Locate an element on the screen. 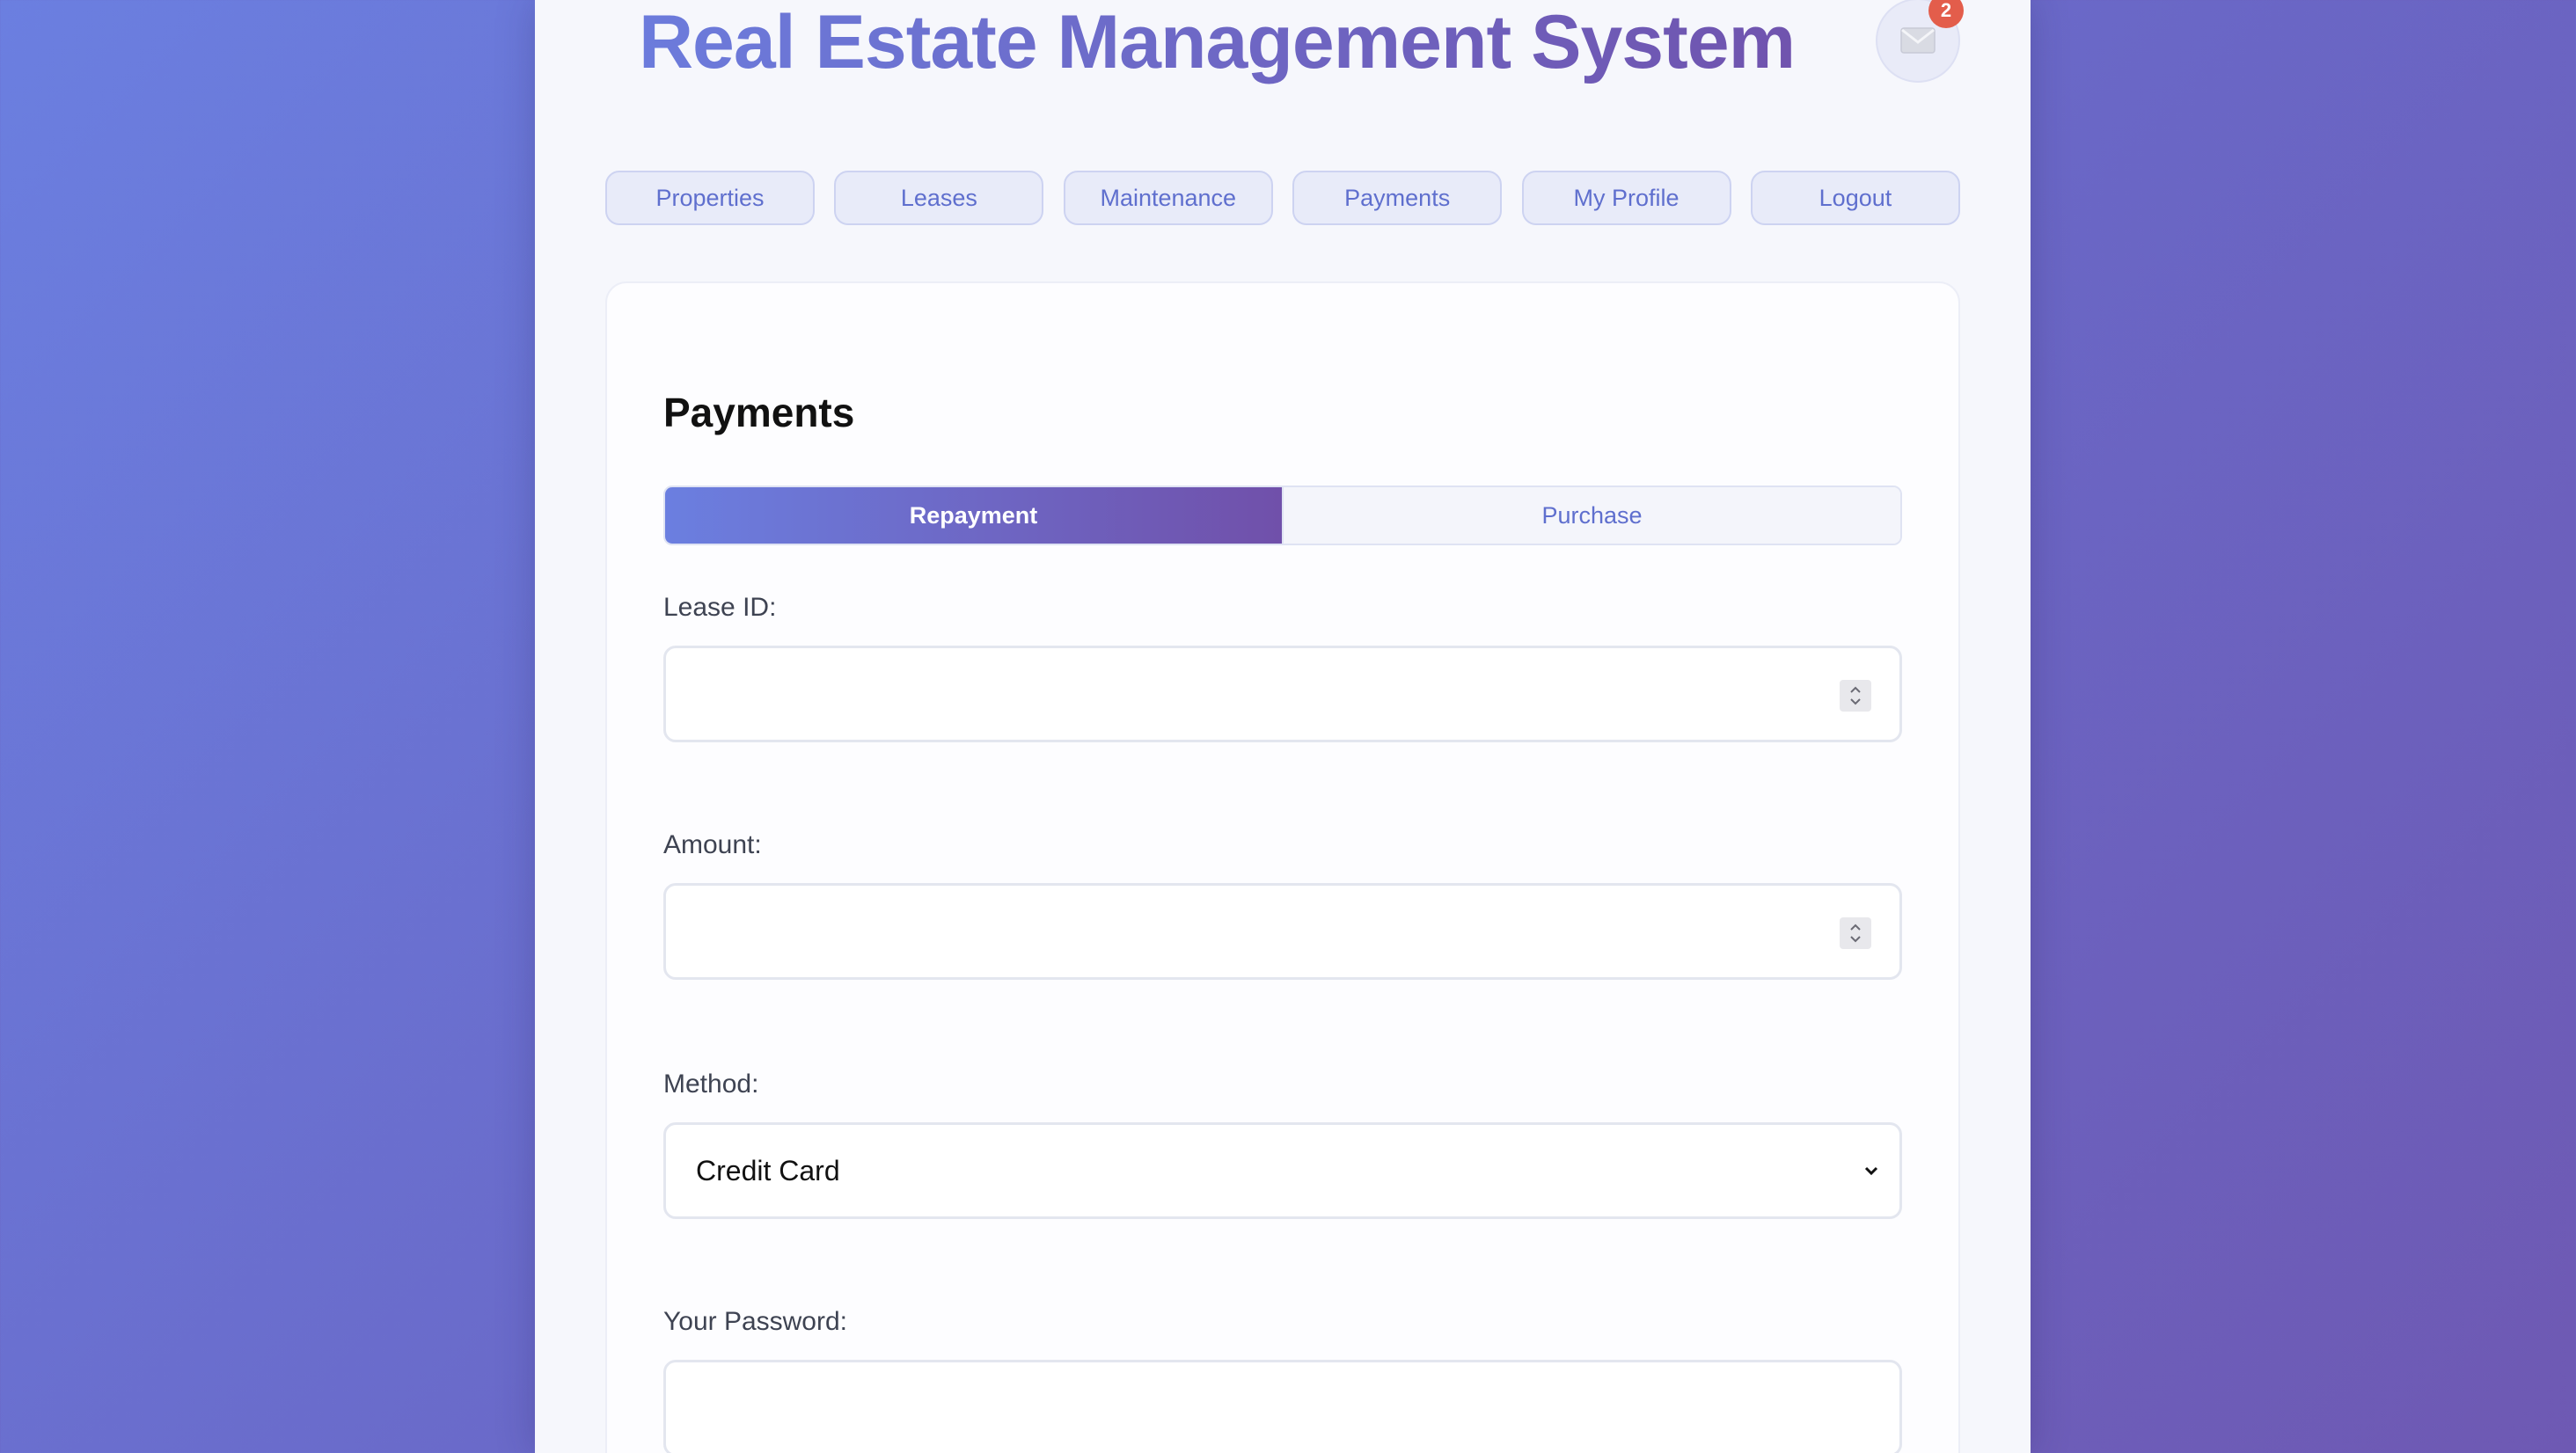  password-field is located at coordinates (1282, 1406).